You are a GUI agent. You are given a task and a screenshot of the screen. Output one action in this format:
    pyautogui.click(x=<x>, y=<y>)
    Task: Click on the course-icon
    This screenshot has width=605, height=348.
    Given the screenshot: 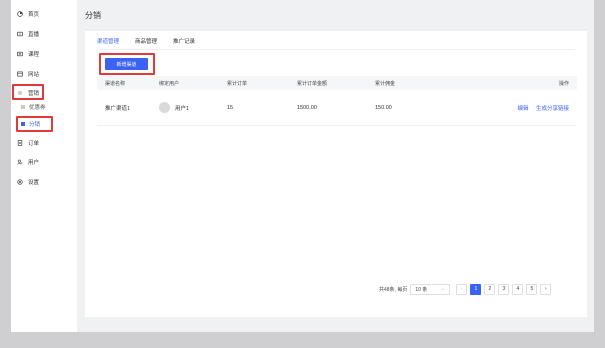 What is the action you would take?
    pyautogui.click(x=20, y=54)
    